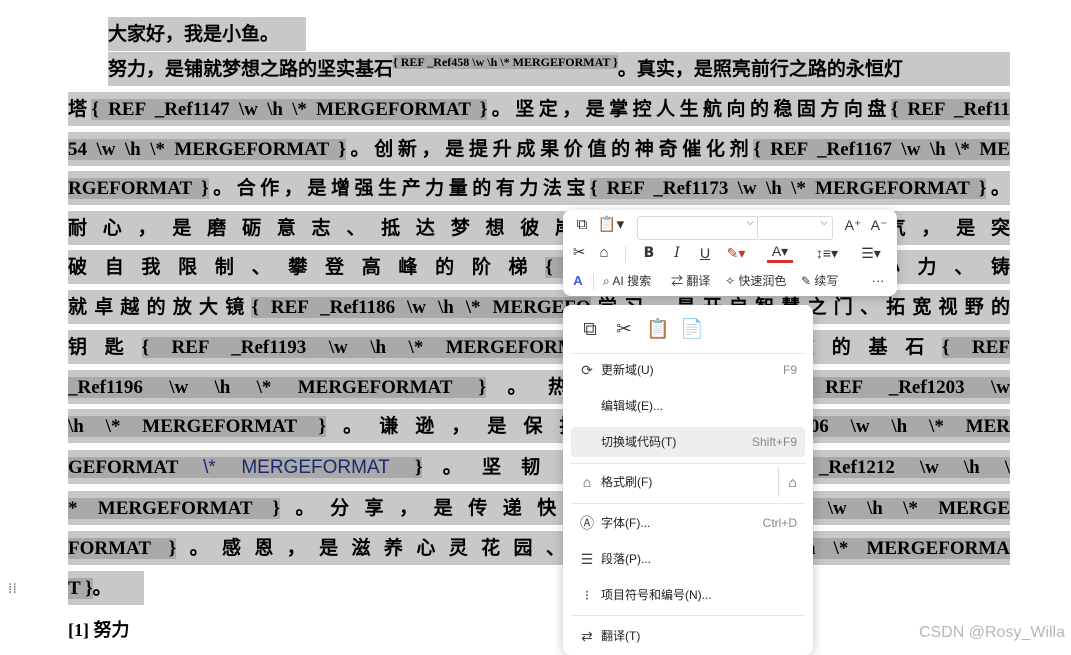 Image resolution: width=1071 pixels, height=655 pixels. What do you see at coordinates (900, 387) in the screenshot?
I see `field-code: { REF _Ref1203 \w` at bounding box center [900, 387].